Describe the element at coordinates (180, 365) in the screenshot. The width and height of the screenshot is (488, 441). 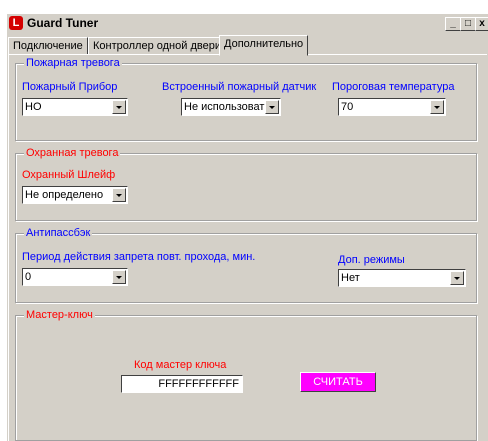
I see `master-key-code-label: Код мастер ключа` at that location.